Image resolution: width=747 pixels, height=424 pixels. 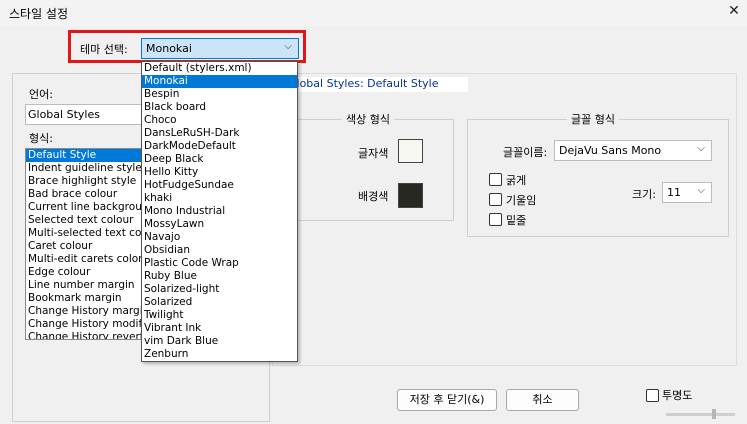 What do you see at coordinates (521, 200) in the screenshot?
I see `italic-label: 기울임` at bounding box center [521, 200].